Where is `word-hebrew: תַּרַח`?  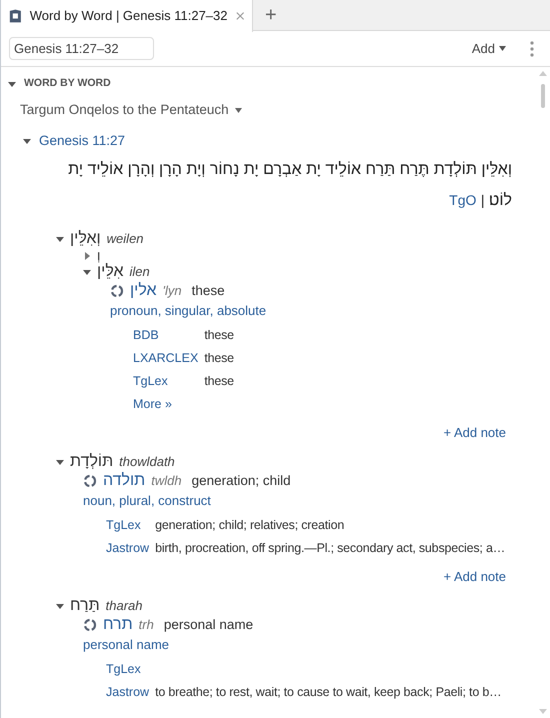 word-hebrew: תַּרַח is located at coordinates (85, 606).